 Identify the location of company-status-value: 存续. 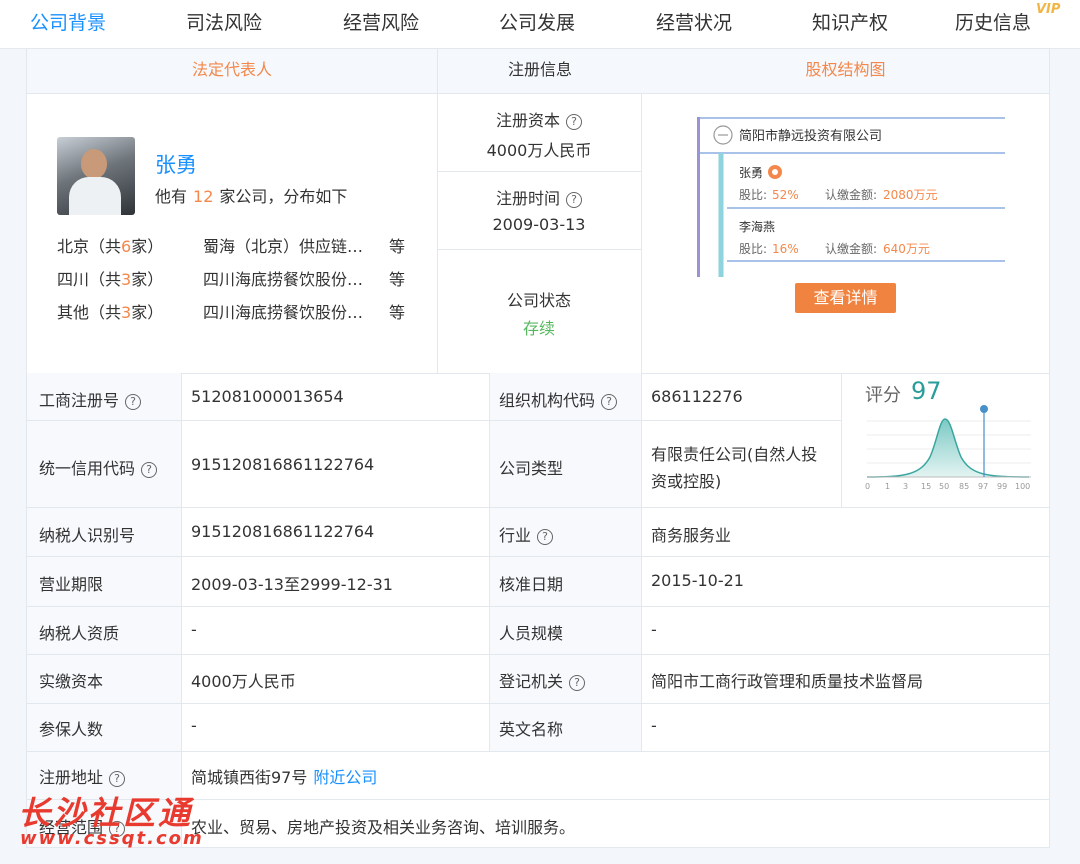
(538, 328).